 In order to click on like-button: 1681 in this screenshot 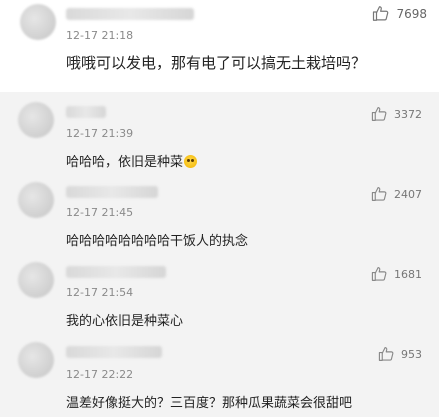, I will do `click(396, 274)`.